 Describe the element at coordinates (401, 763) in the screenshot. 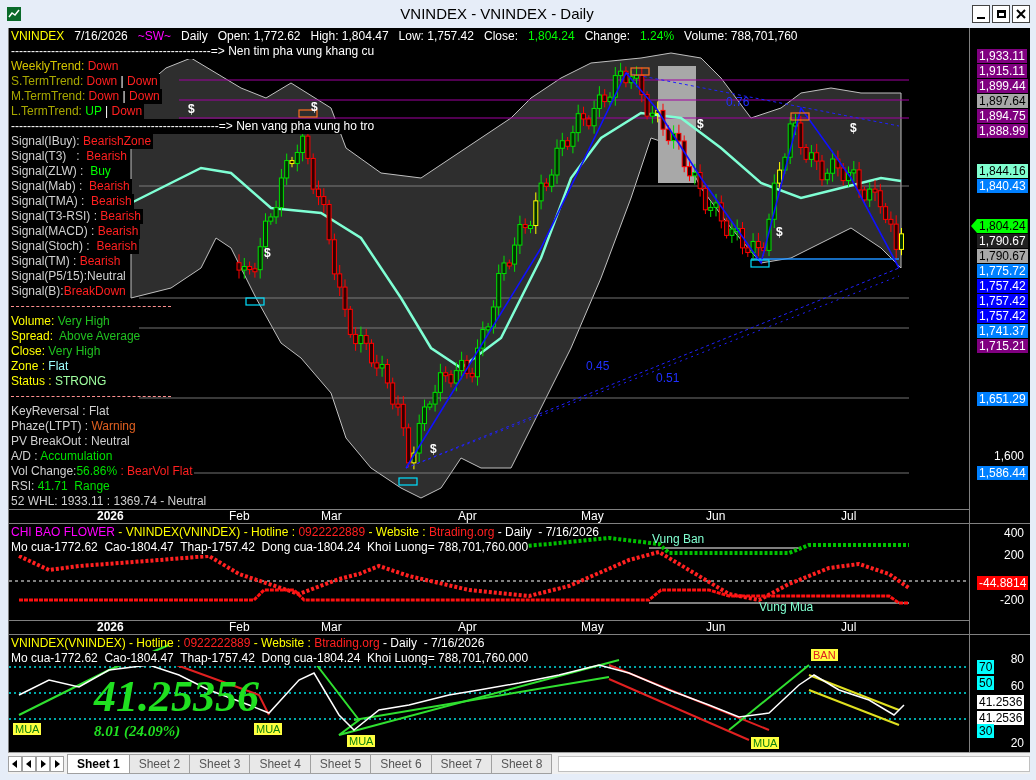

I see `sheet-tab: Sheet 6` at that location.